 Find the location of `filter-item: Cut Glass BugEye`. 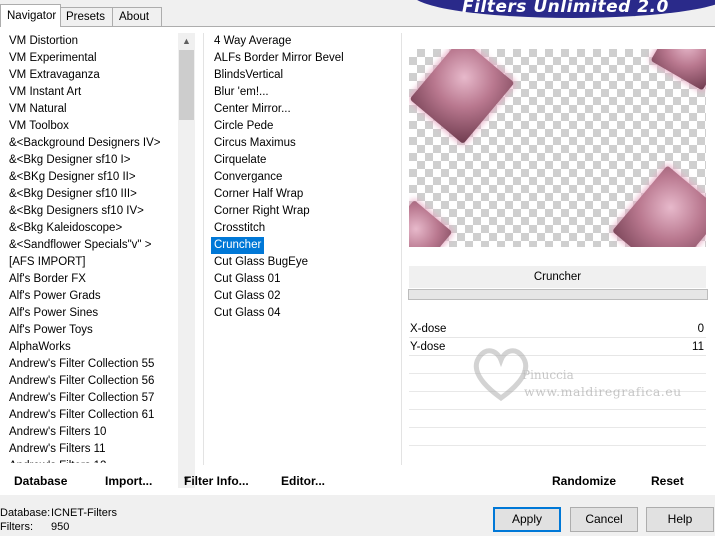

filter-item: Cut Glass BugEye is located at coordinates (306, 262).